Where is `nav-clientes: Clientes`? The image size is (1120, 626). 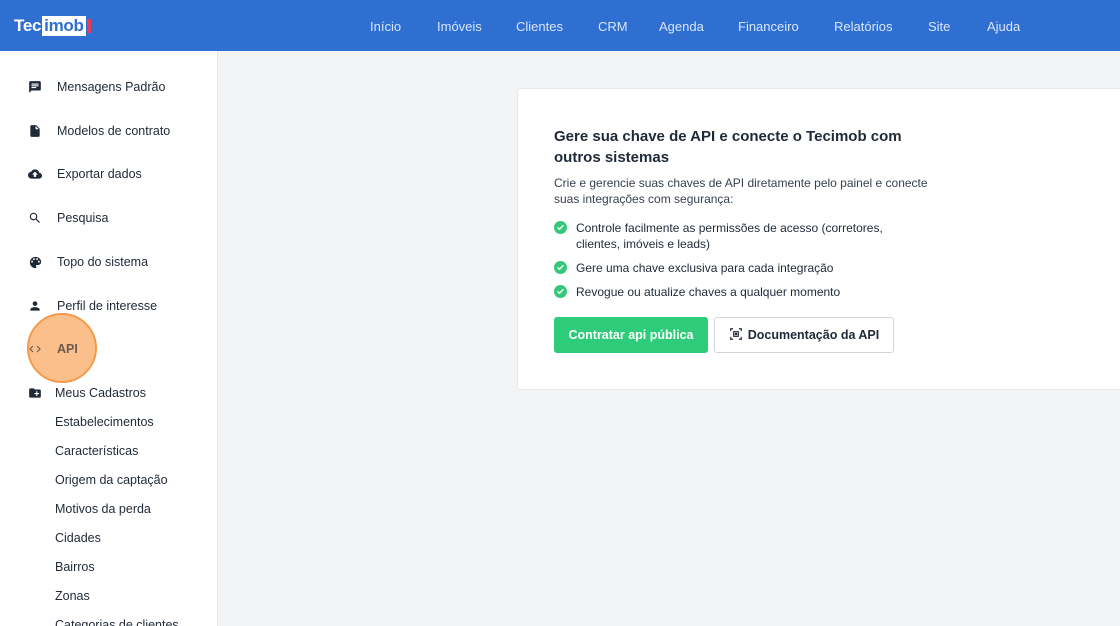
nav-clientes: Clientes is located at coordinates (539, 26).